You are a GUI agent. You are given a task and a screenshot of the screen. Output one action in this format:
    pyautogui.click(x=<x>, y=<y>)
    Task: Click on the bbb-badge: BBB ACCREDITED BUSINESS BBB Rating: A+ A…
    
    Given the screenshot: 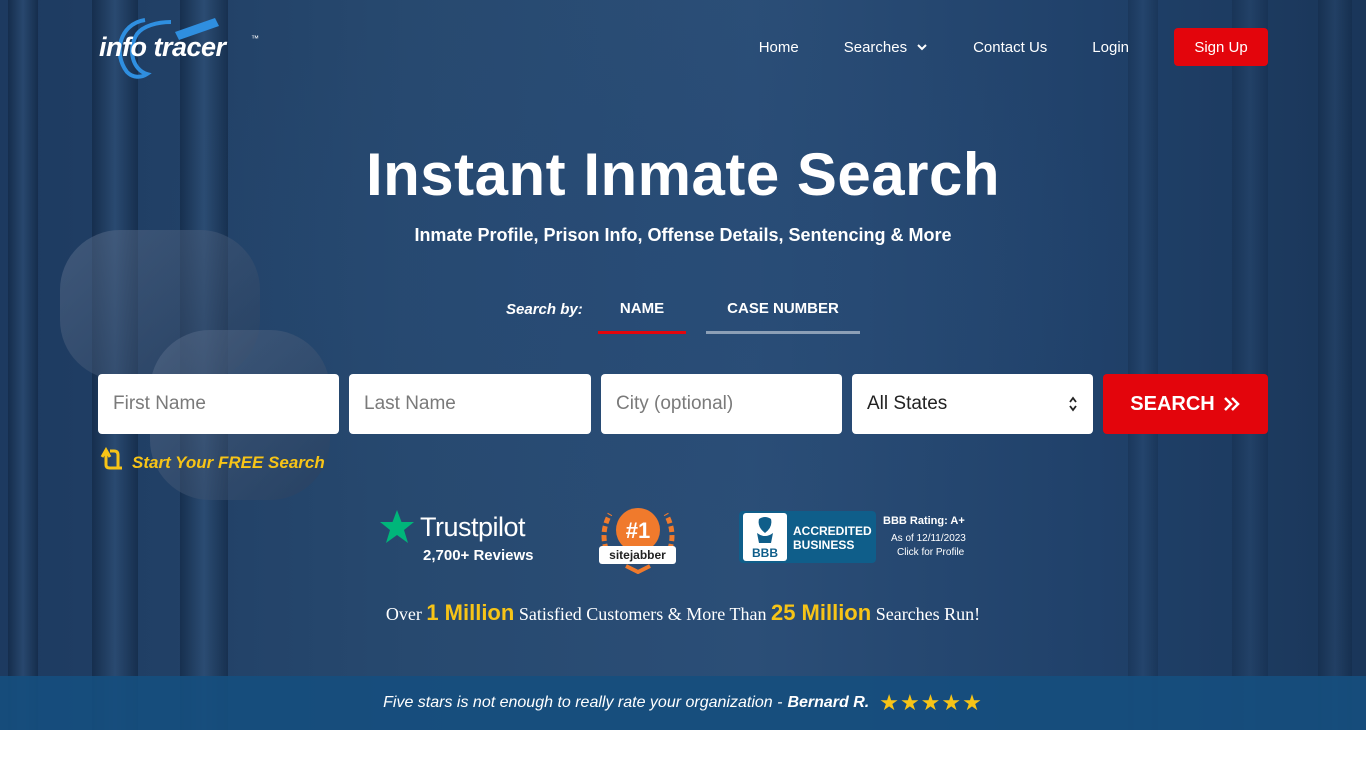 What is the action you would take?
    pyautogui.click(x=869, y=537)
    